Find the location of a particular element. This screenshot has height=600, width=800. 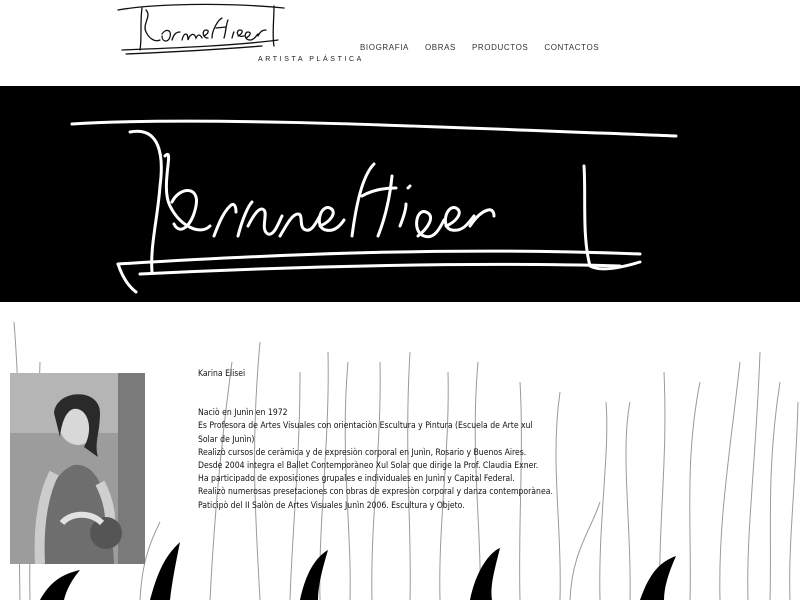

artist-photo is located at coordinates (77, 468).